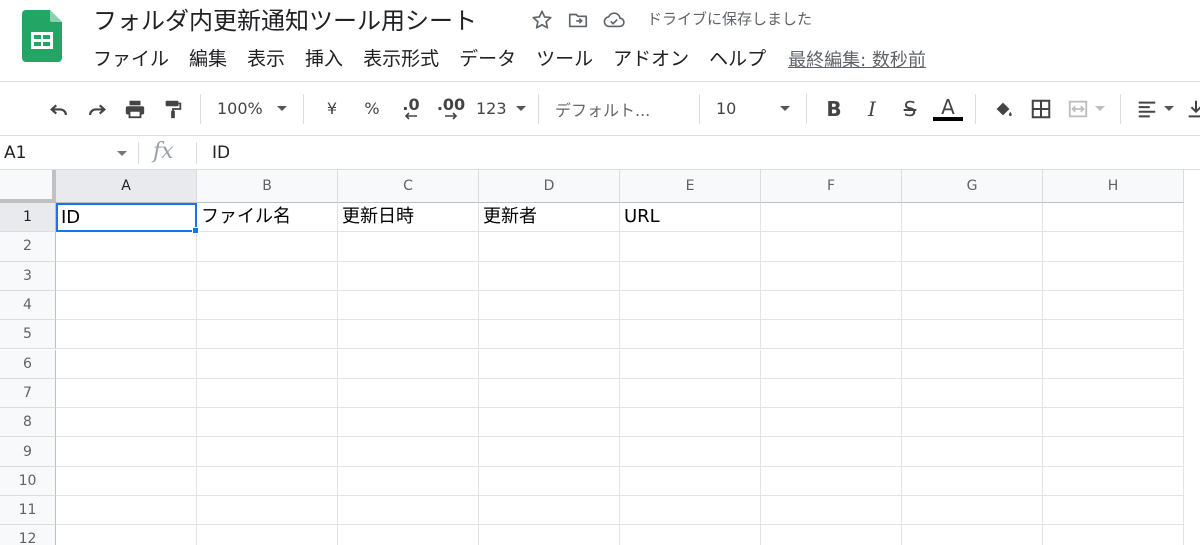 Image resolution: width=1200 pixels, height=545 pixels. Describe the element at coordinates (549, 335) in the screenshot. I see `cell-d5` at that location.